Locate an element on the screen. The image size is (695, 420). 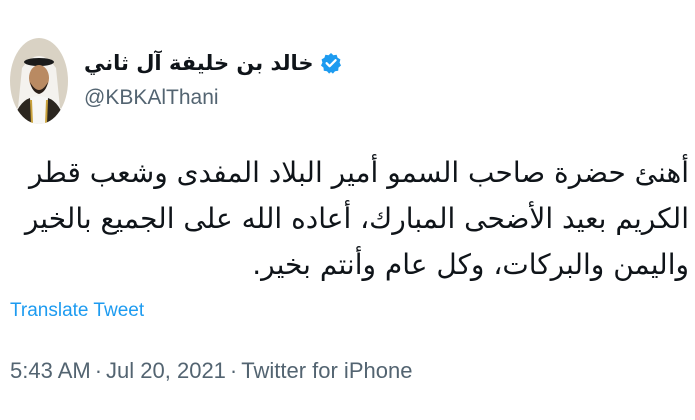
tweet-meta: 5:43 AM · Jul 20, 2021 · Twitter for iPhone is located at coordinates (211, 371).